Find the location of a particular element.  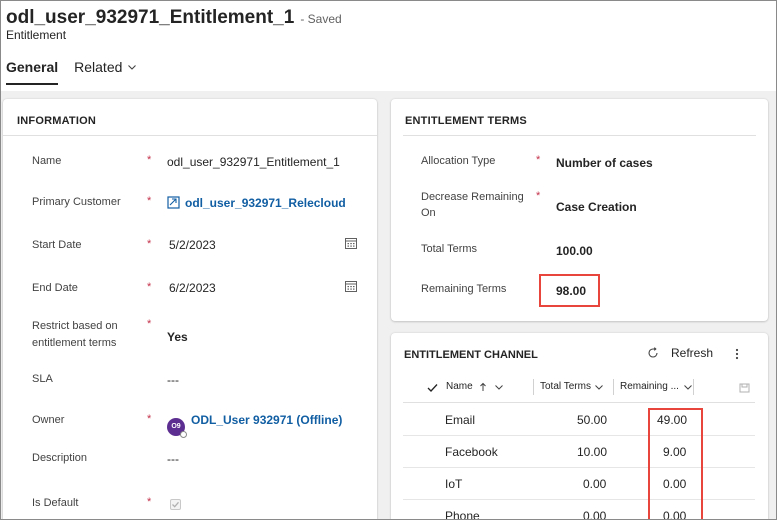

owner-label: Owner is located at coordinates (48, 420).